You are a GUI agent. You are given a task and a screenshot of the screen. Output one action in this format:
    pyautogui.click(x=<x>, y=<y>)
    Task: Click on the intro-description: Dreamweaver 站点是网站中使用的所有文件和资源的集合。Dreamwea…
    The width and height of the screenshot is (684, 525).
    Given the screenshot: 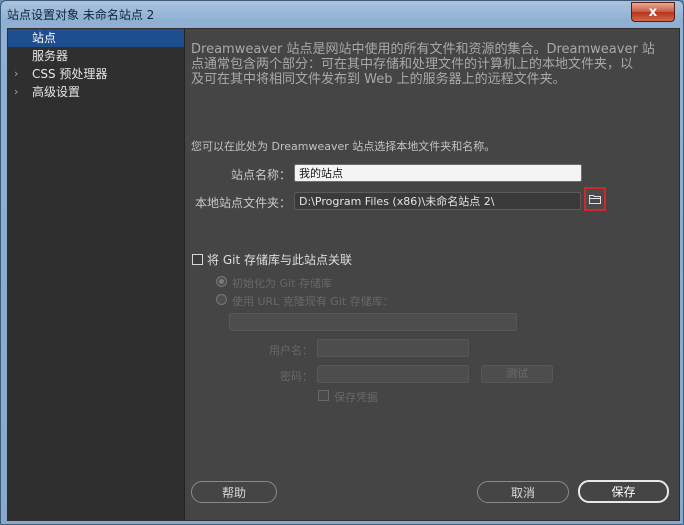 What is the action you would take?
    pyautogui.click(x=426, y=64)
    